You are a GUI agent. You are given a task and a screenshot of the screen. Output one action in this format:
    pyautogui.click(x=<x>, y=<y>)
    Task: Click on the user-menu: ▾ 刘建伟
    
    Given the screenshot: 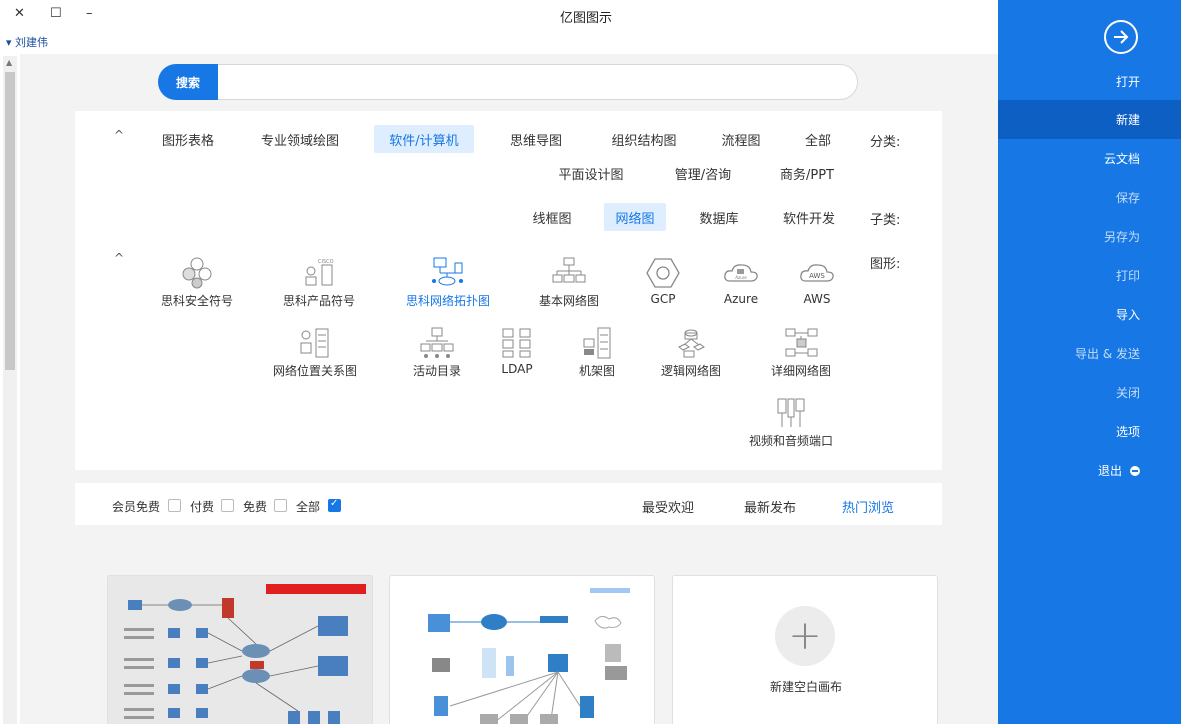 What is the action you would take?
    pyautogui.click(x=27, y=42)
    